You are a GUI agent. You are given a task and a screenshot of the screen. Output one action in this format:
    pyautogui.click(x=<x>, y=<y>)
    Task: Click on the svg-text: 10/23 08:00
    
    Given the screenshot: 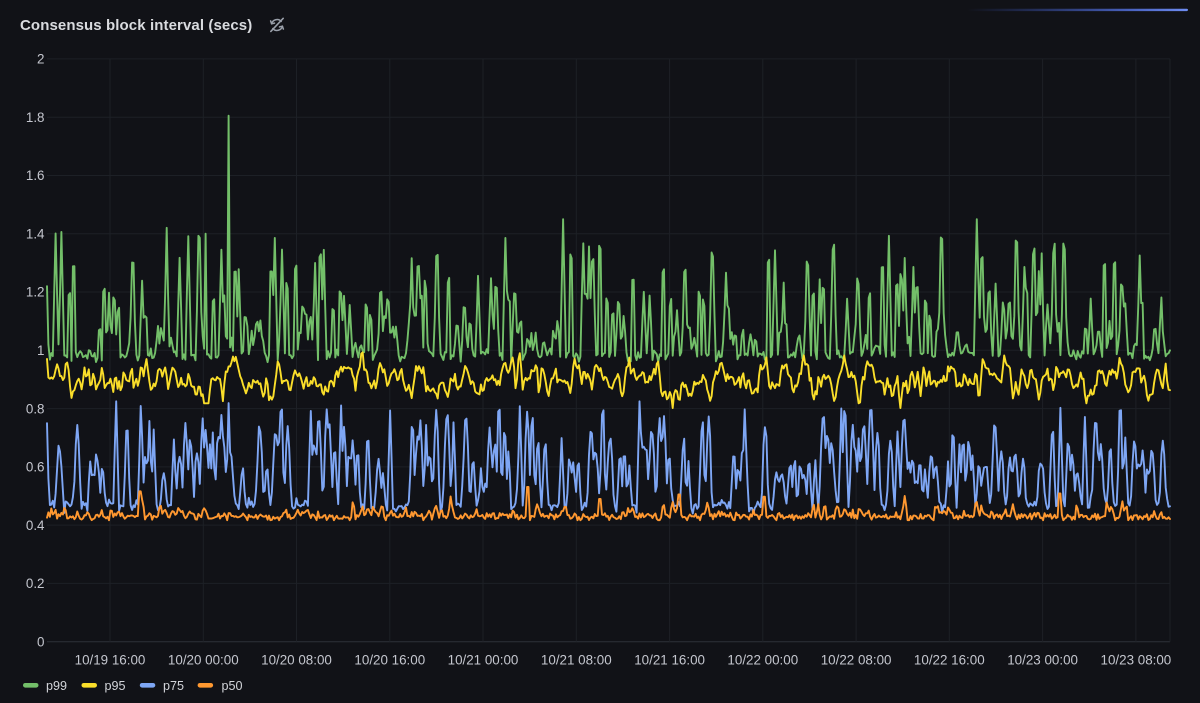 What is the action you would take?
    pyautogui.click(x=1136, y=659)
    